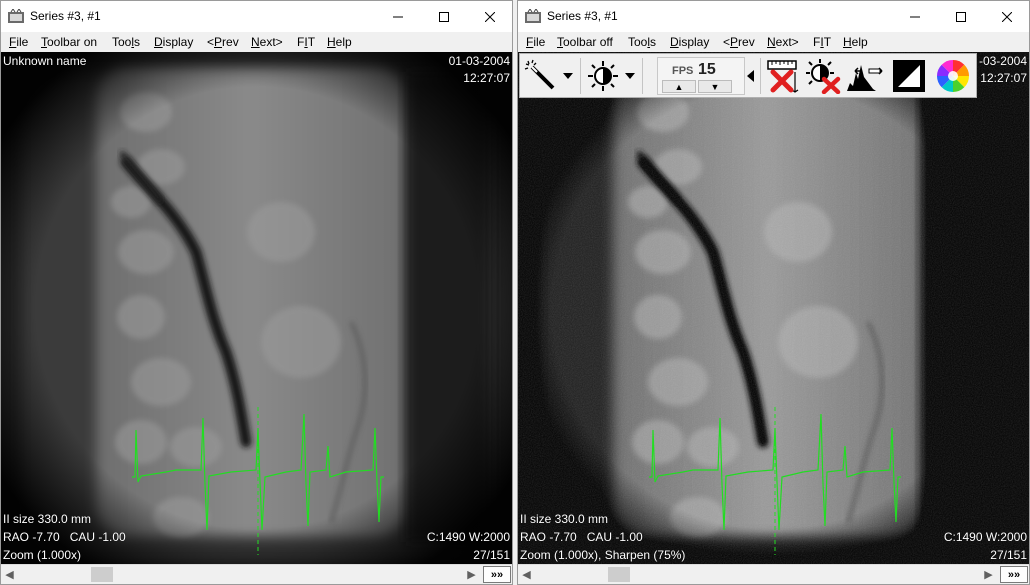  I want to click on invert-icon, so click(909, 76).